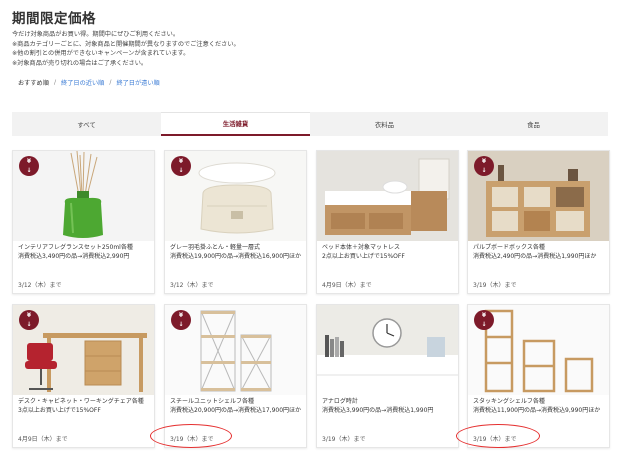 This screenshot has height=455, width=620. What do you see at coordinates (215, 247) in the screenshot?
I see `product-name: グレー羽毛掛ふとん・軽量一層式` at bounding box center [215, 247].